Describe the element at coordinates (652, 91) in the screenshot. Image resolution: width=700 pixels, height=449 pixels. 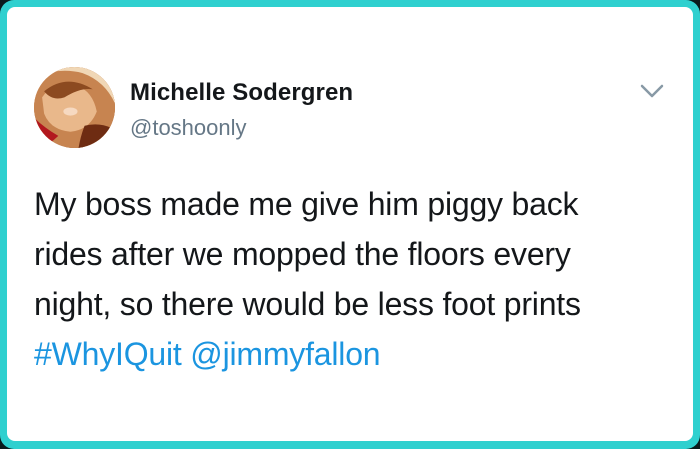
I see `chevron-down-icon` at that location.